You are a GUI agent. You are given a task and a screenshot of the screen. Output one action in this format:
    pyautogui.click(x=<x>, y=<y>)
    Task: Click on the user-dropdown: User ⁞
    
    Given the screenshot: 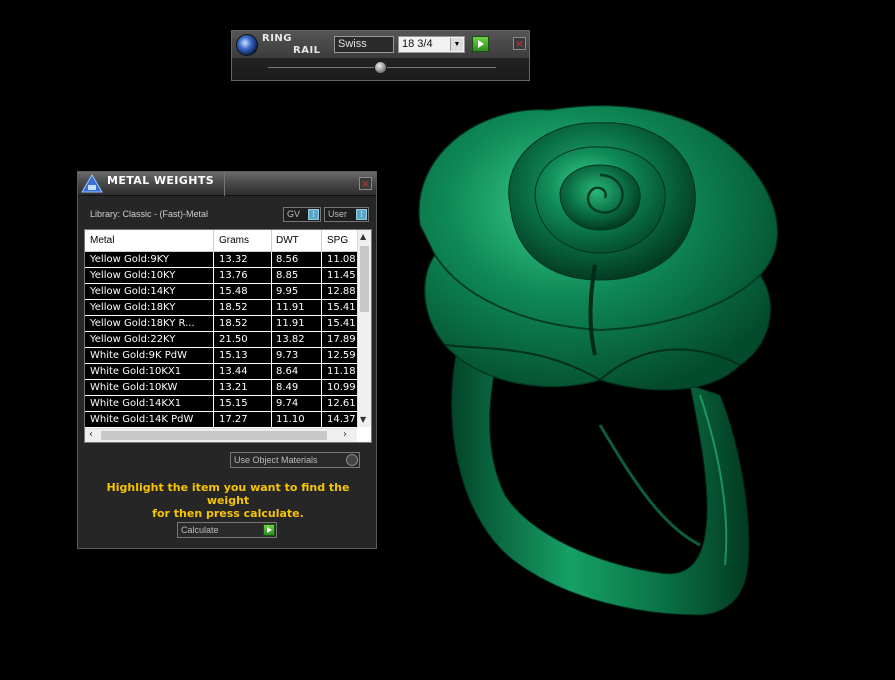 What is the action you would take?
    pyautogui.click(x=346, y=214)
    